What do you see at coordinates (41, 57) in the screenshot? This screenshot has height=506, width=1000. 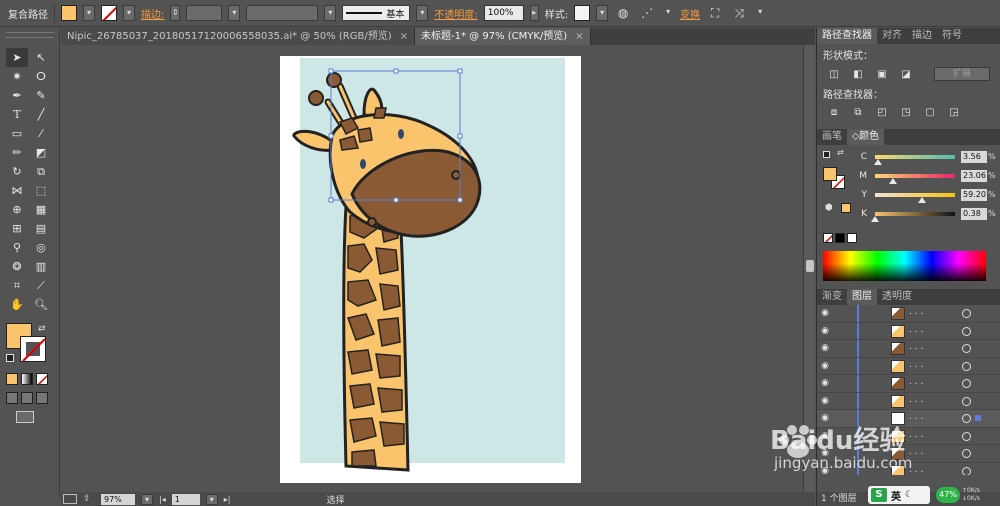 I see `direct-selection-tool-icon: ↖` at bounding box center [41, 57].